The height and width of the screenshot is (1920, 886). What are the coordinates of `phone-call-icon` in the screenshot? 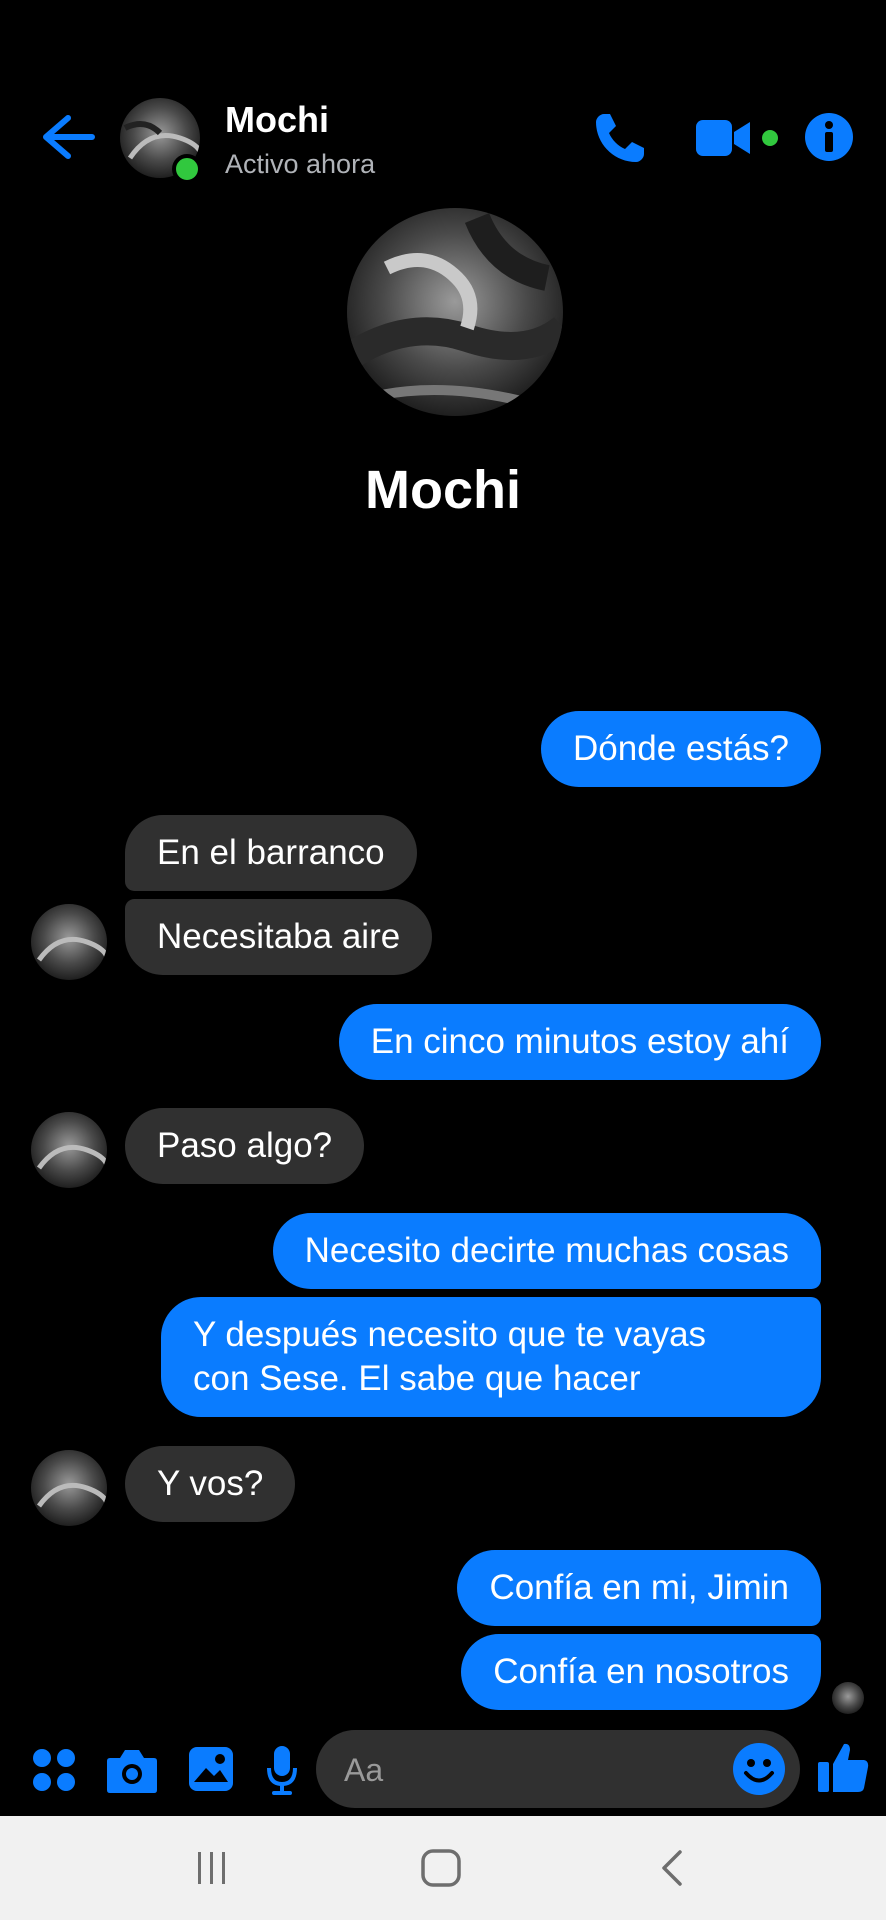 It's located at (620, 138).